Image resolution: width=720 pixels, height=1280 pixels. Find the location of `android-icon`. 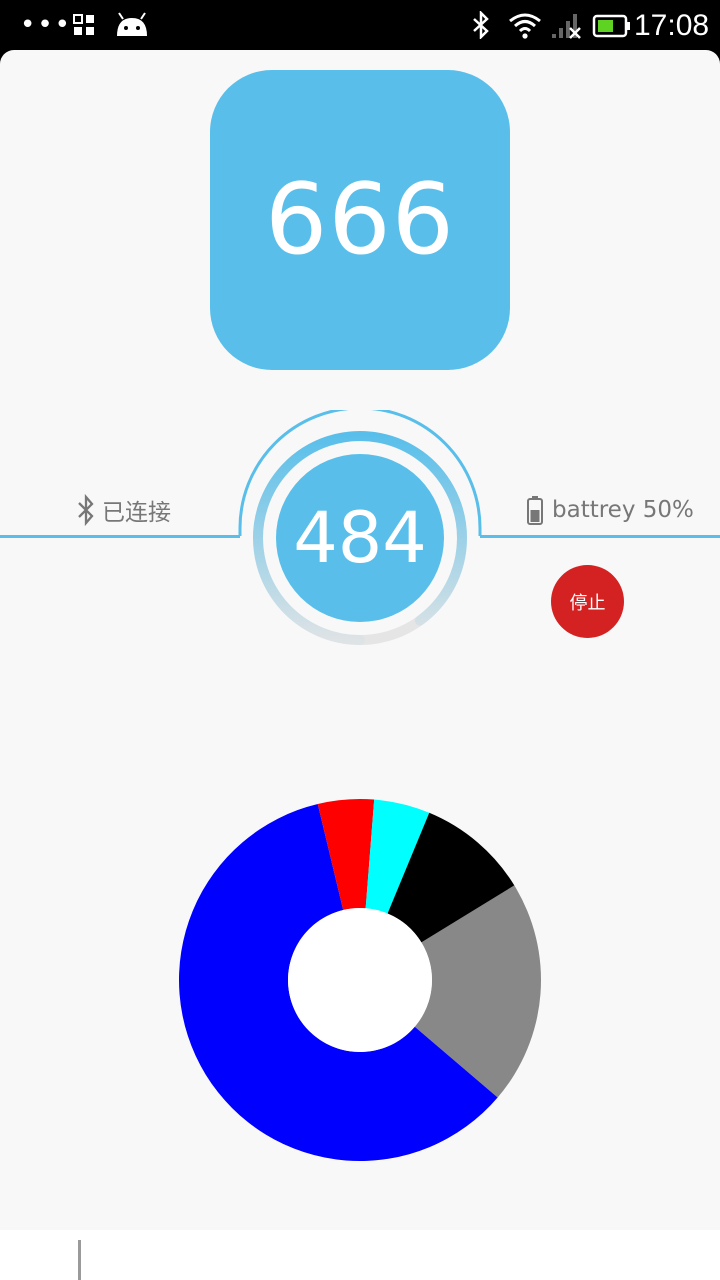

android-icon is located at coordinates (132, 24).